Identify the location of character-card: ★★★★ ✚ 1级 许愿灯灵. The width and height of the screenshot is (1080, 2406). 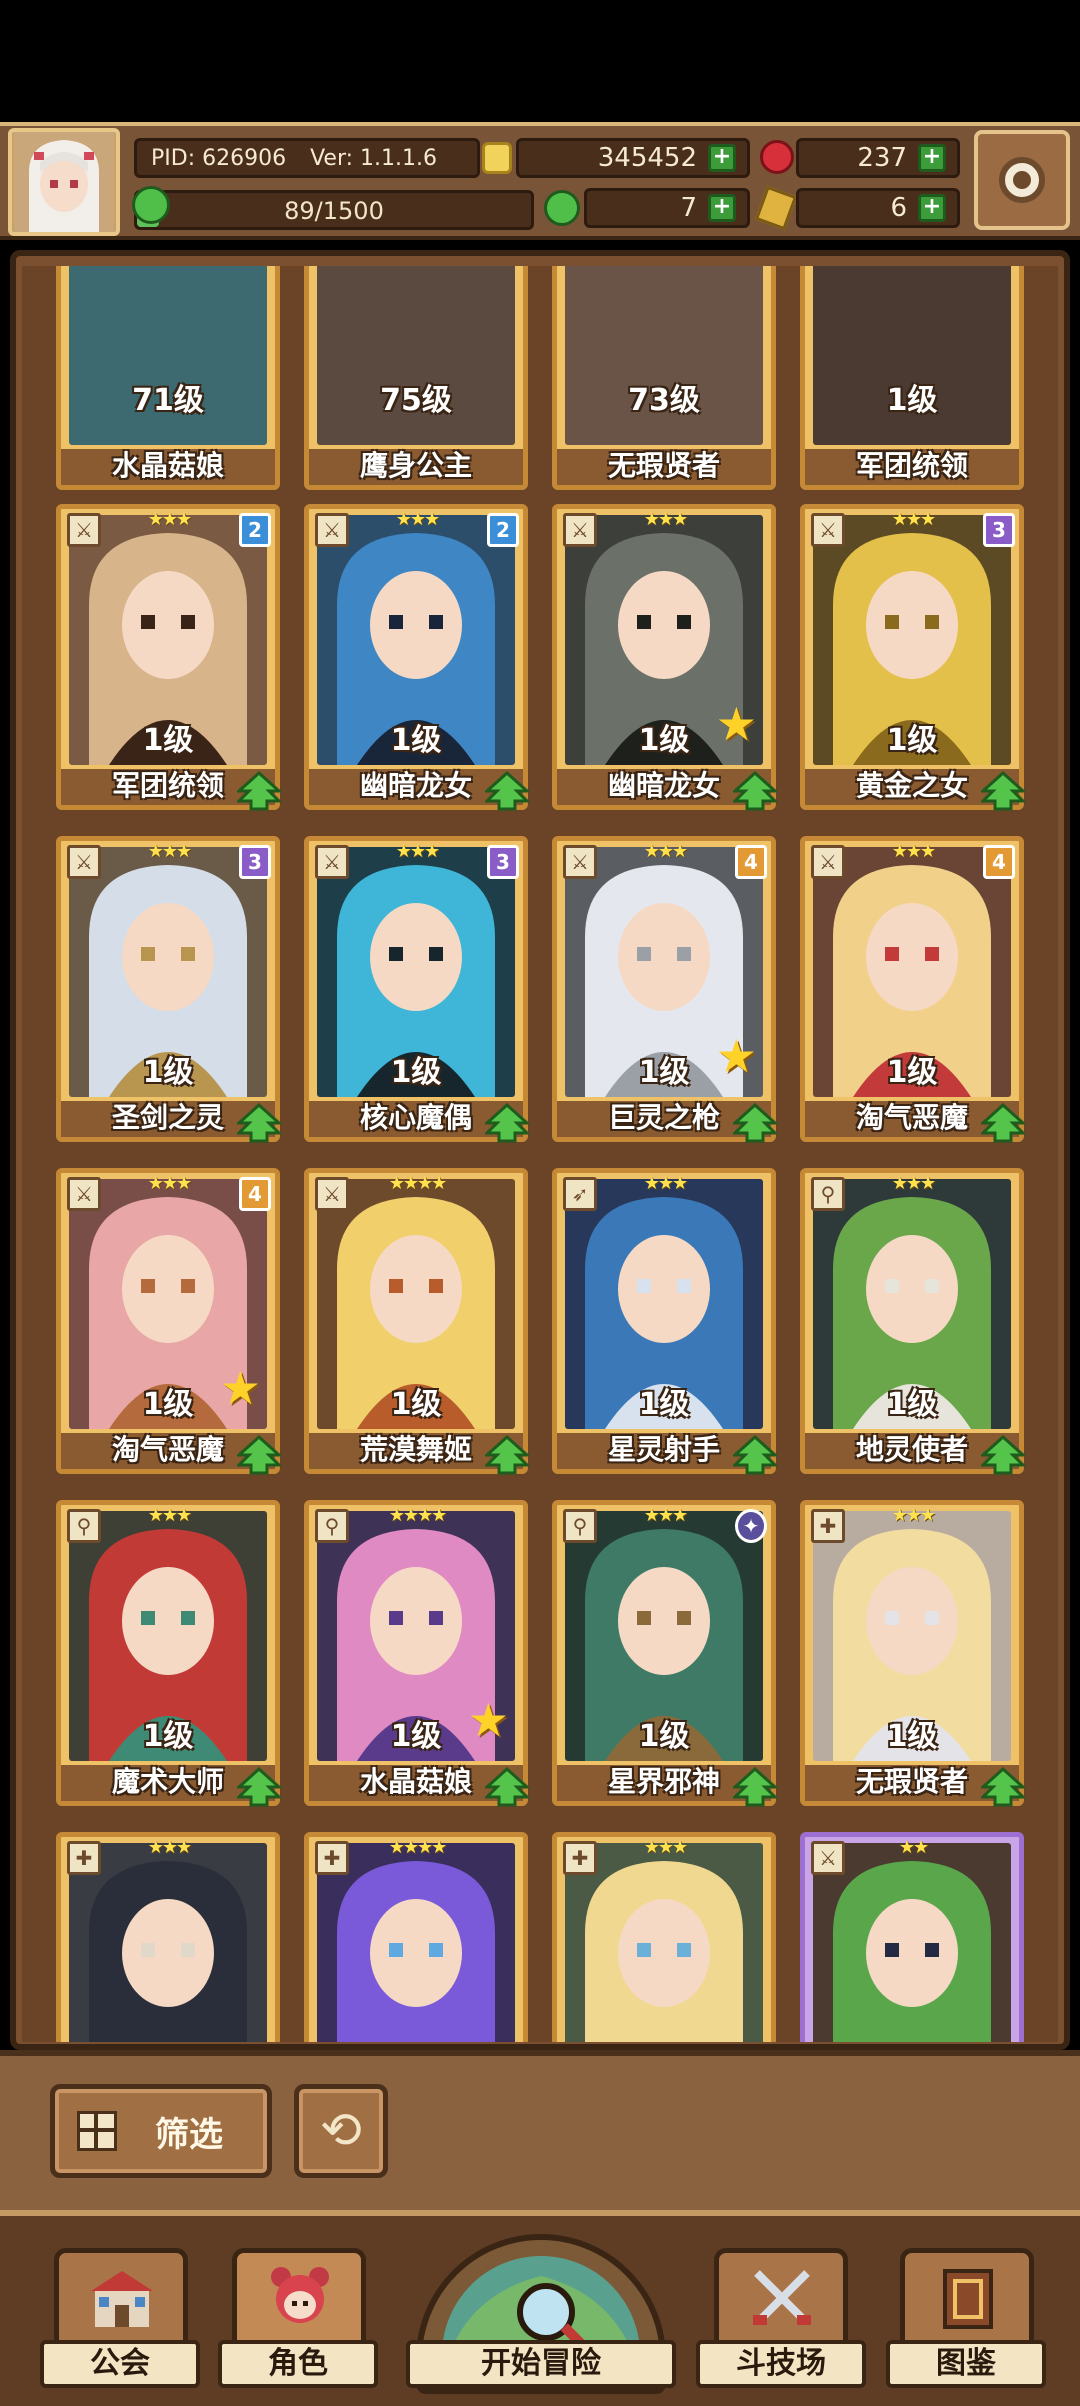
(416, 1937).